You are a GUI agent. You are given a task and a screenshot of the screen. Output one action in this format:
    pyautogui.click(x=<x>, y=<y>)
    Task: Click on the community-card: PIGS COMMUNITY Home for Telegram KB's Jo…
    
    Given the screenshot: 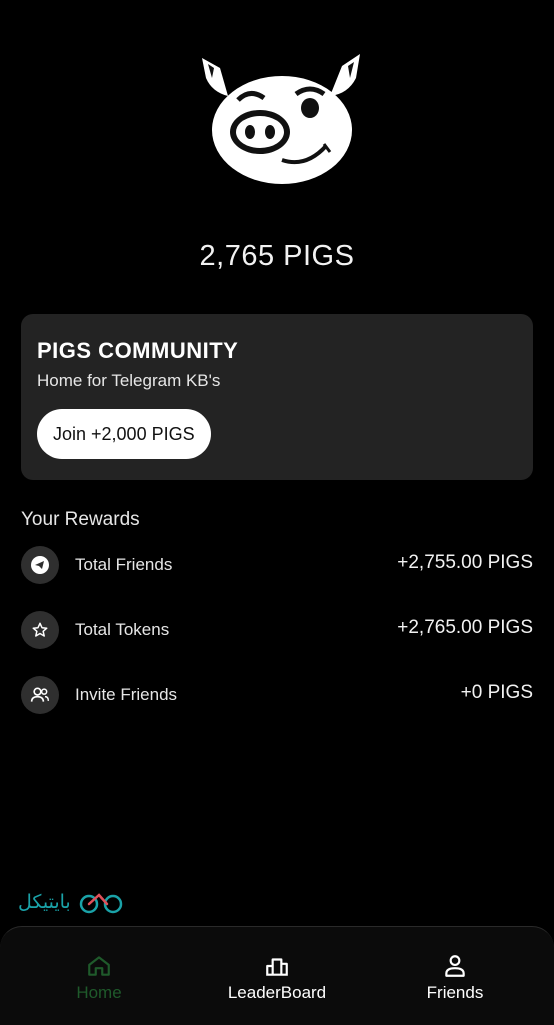 What is the action you would take?
    pyautogui.click(x=277, y=397)
    